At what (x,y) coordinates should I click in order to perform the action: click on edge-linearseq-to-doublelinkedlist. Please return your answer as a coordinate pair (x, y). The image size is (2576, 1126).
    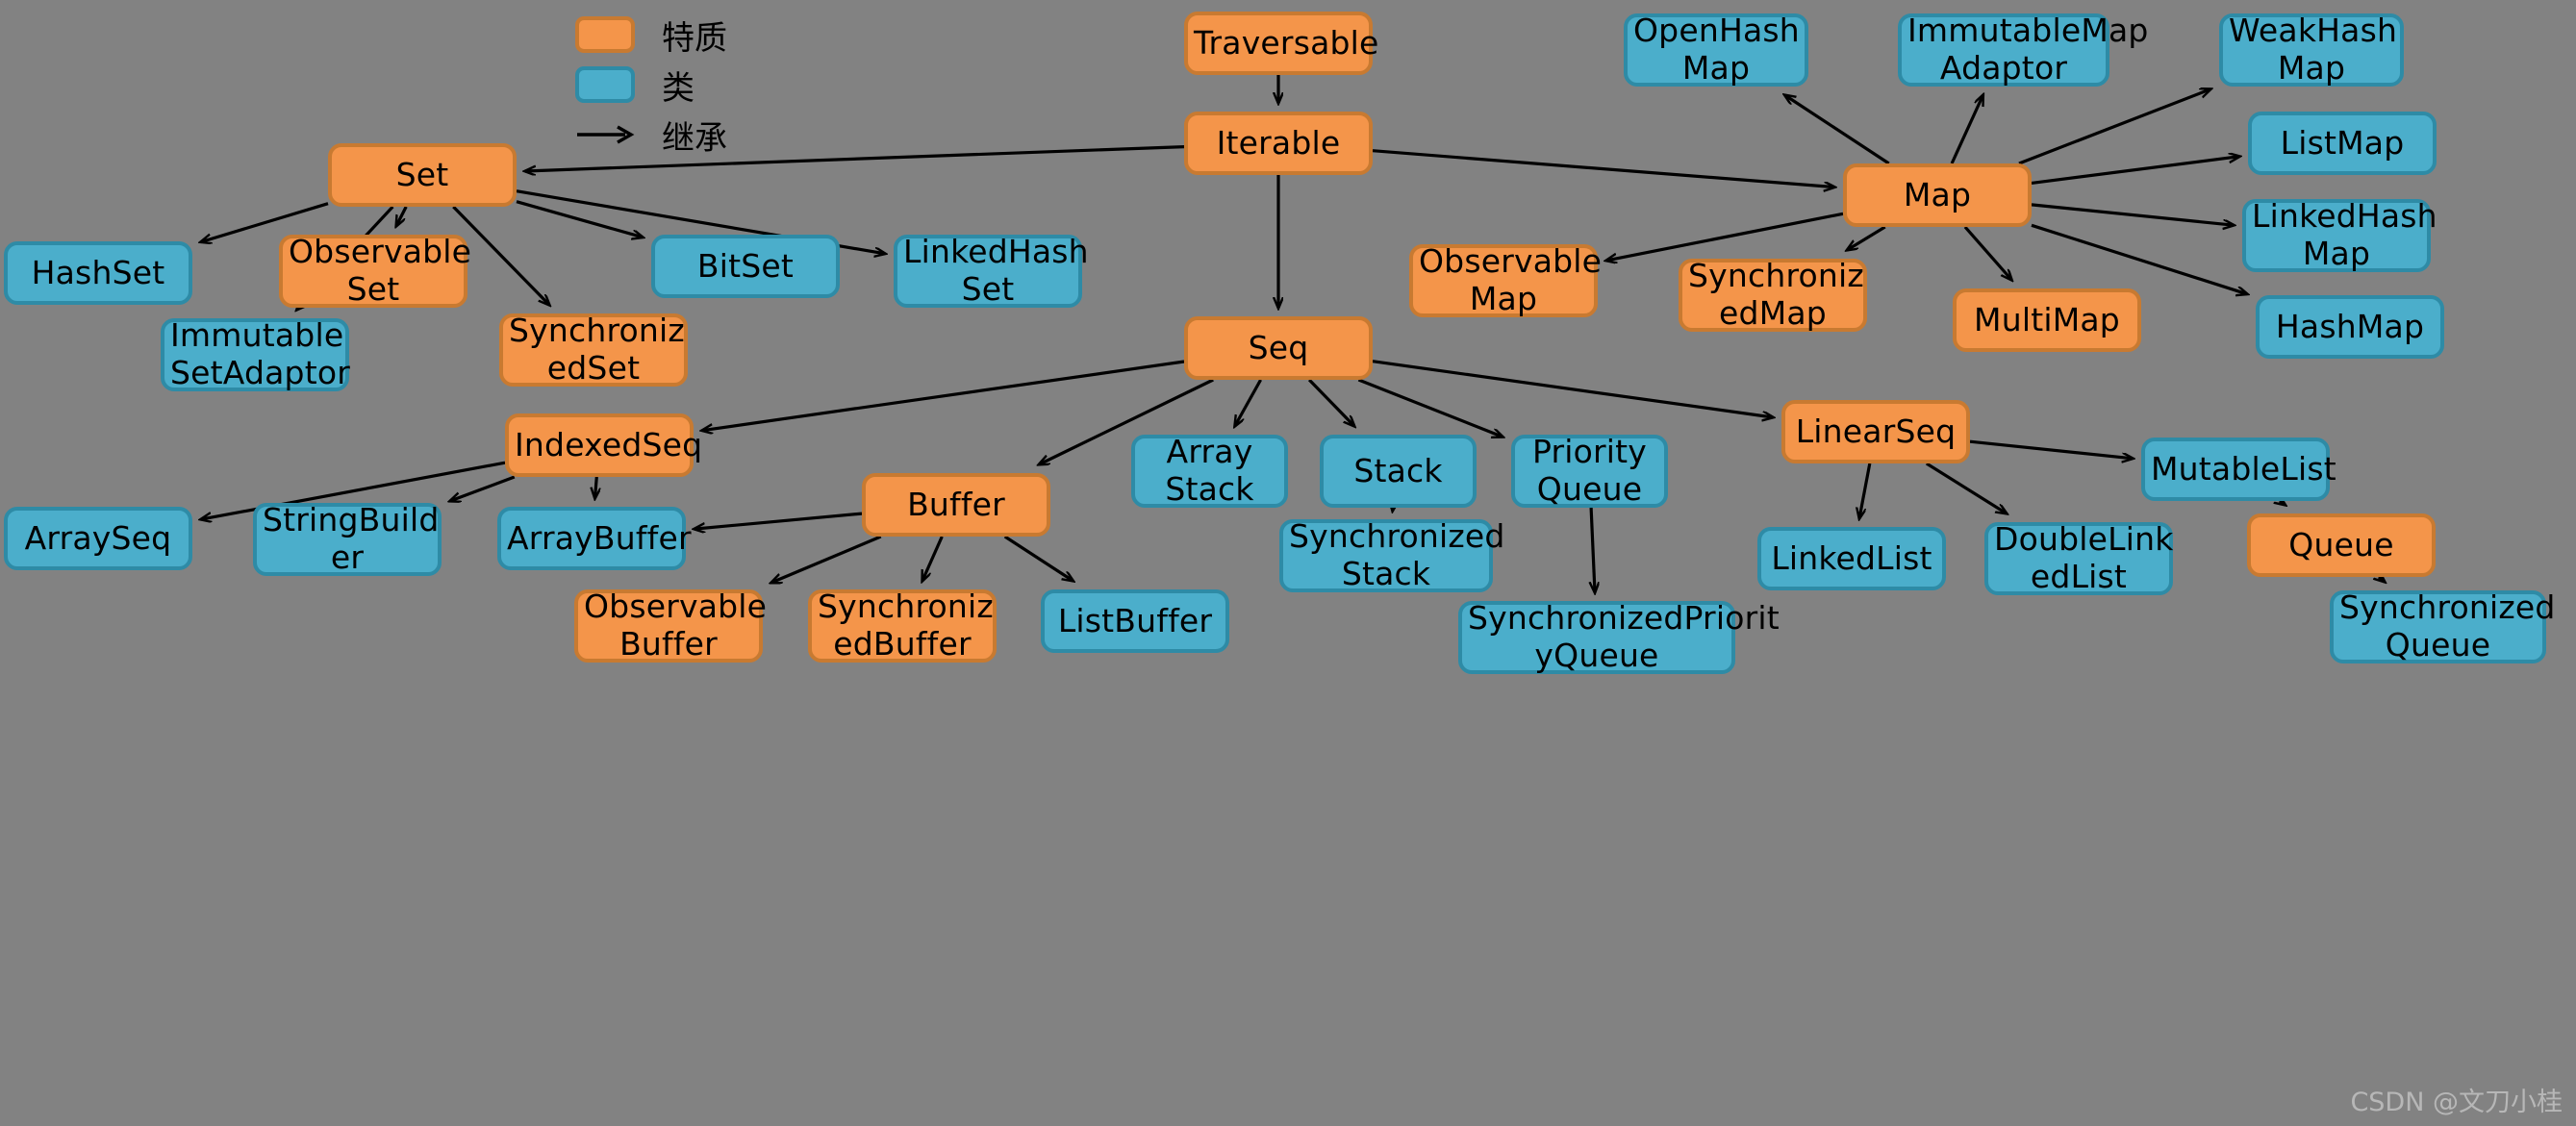
    Looking at the image, I should click on (1966, 488).